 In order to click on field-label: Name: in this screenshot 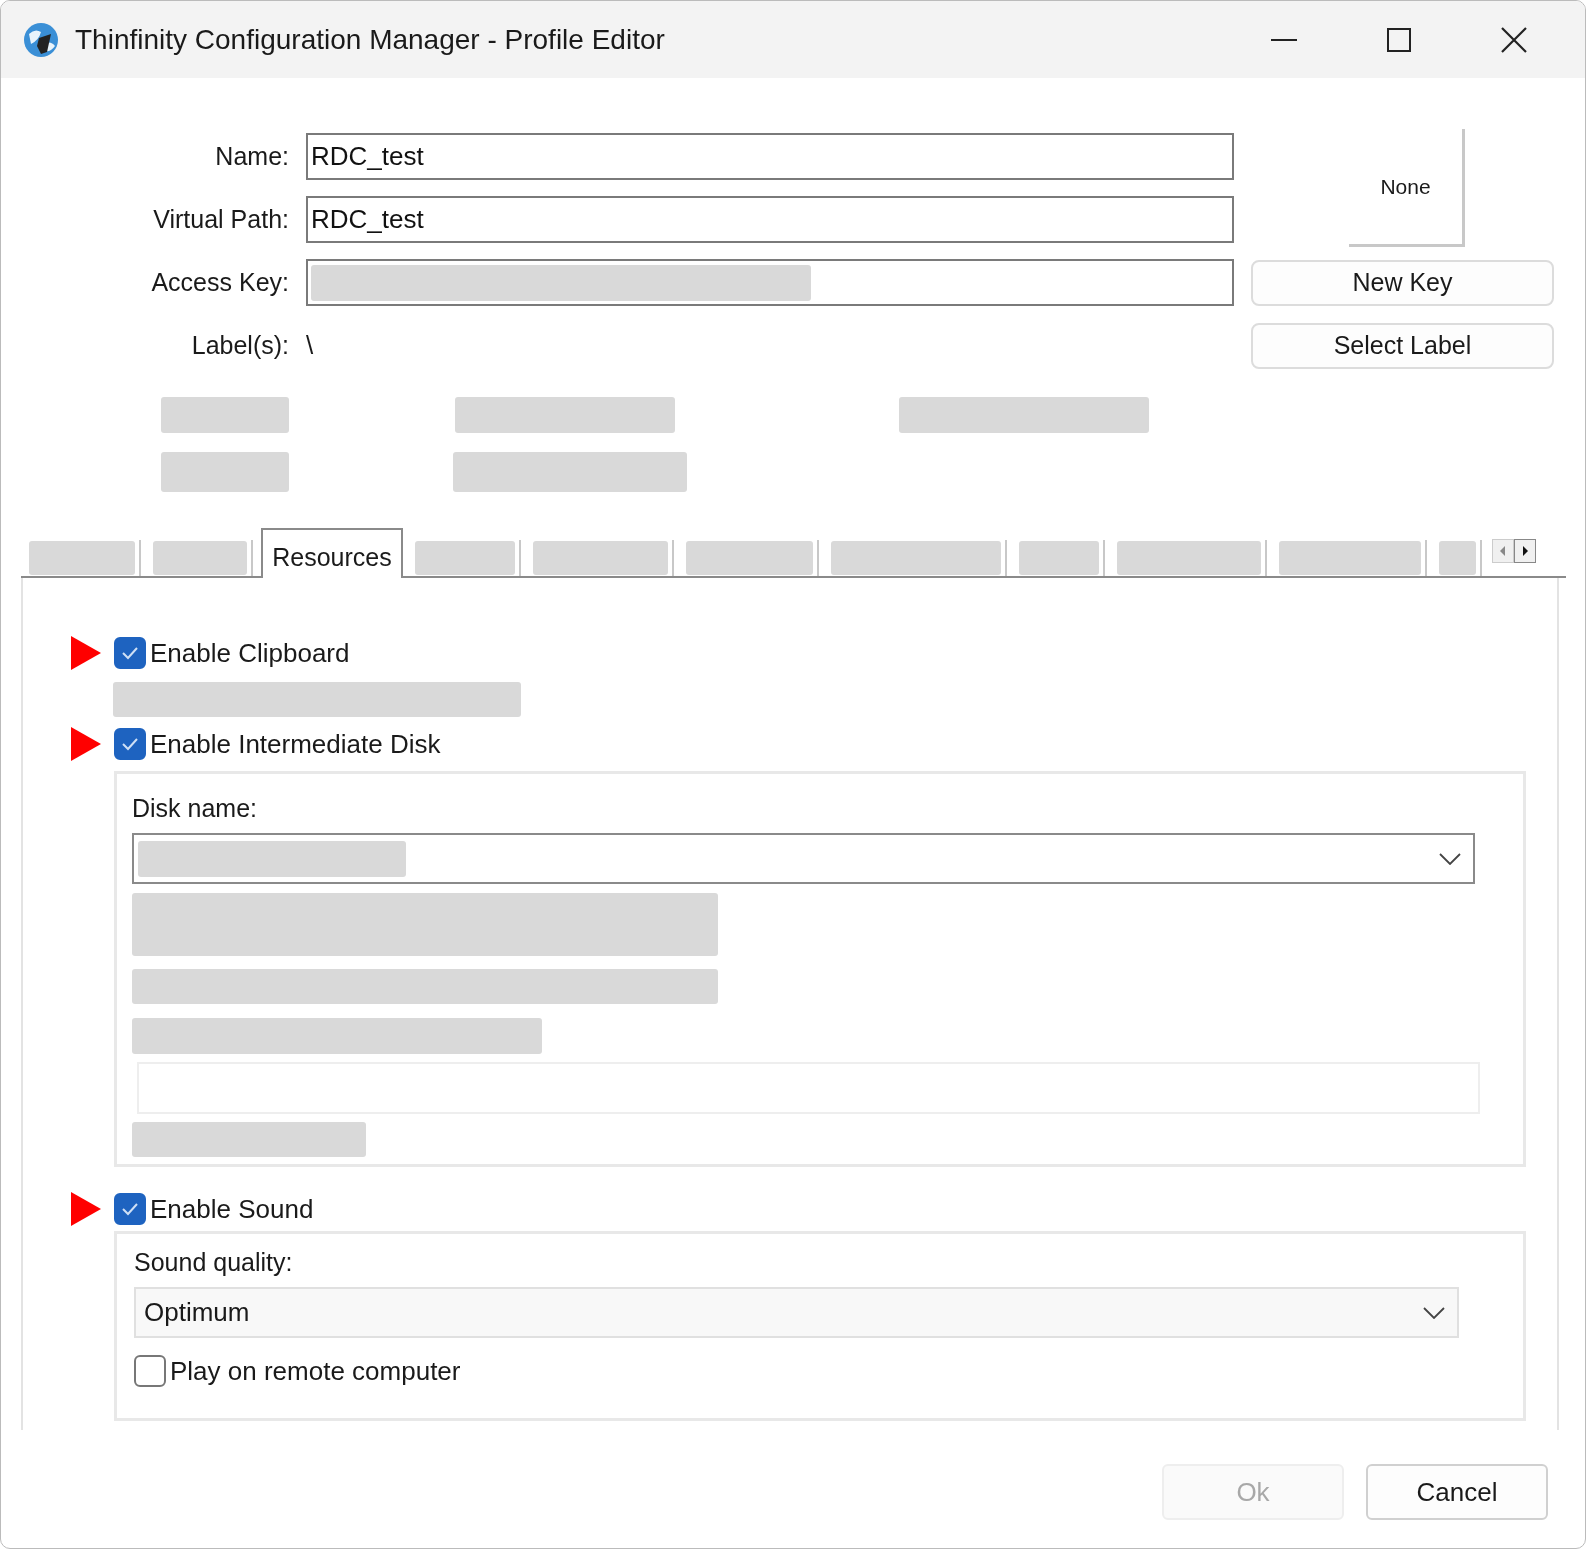, I will do `click(251, 156)`.